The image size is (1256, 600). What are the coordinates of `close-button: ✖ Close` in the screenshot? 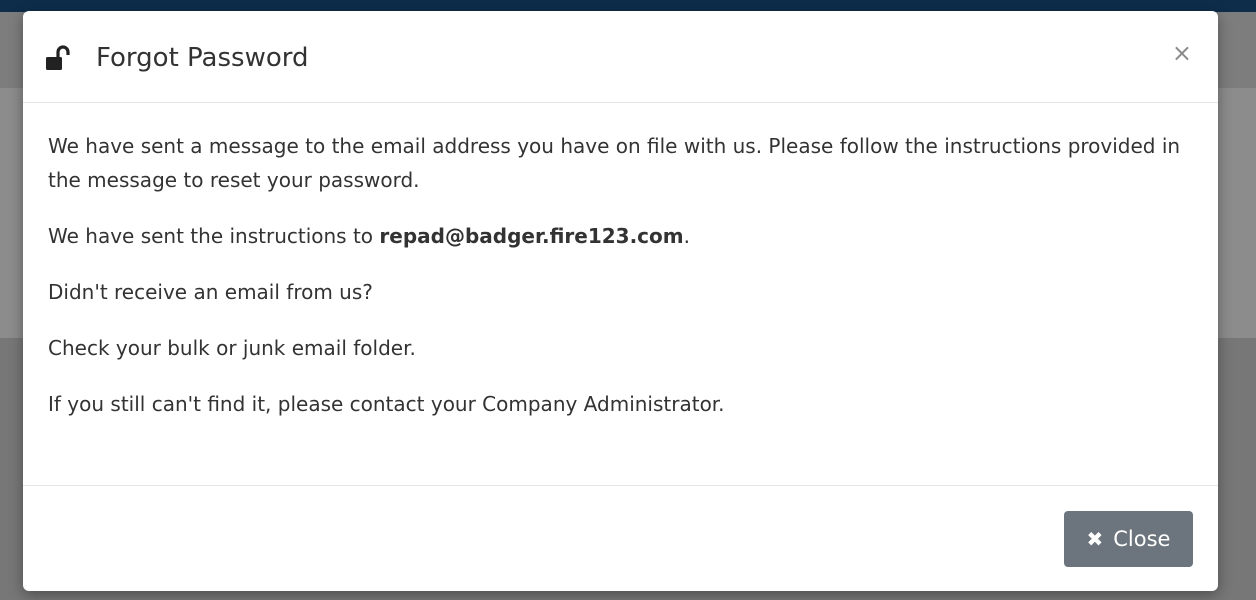 It's located at (1128, 539).